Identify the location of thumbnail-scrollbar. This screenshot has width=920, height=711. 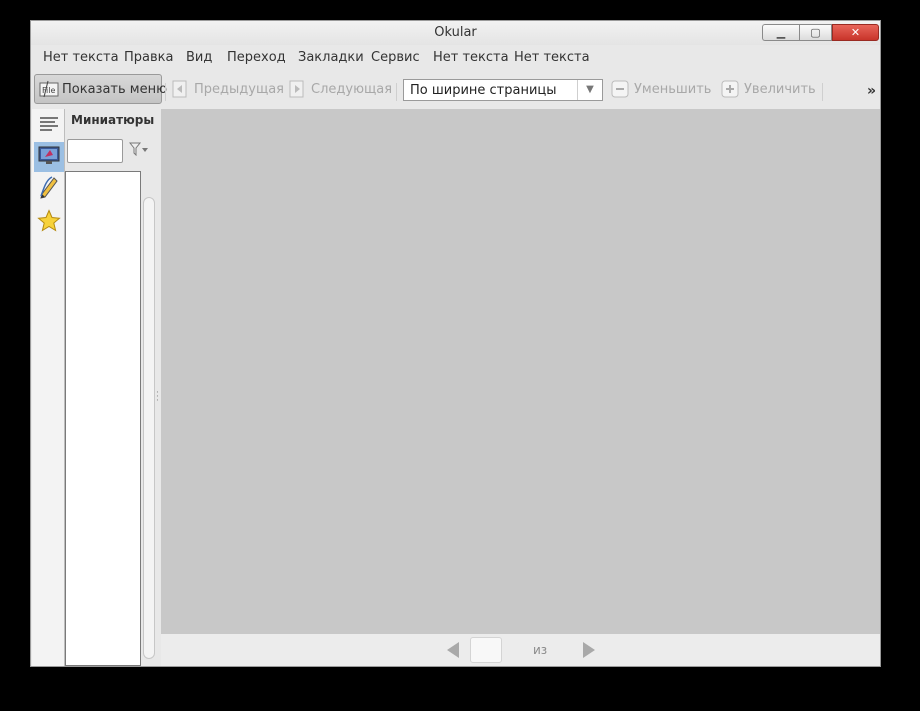
(149, 429).